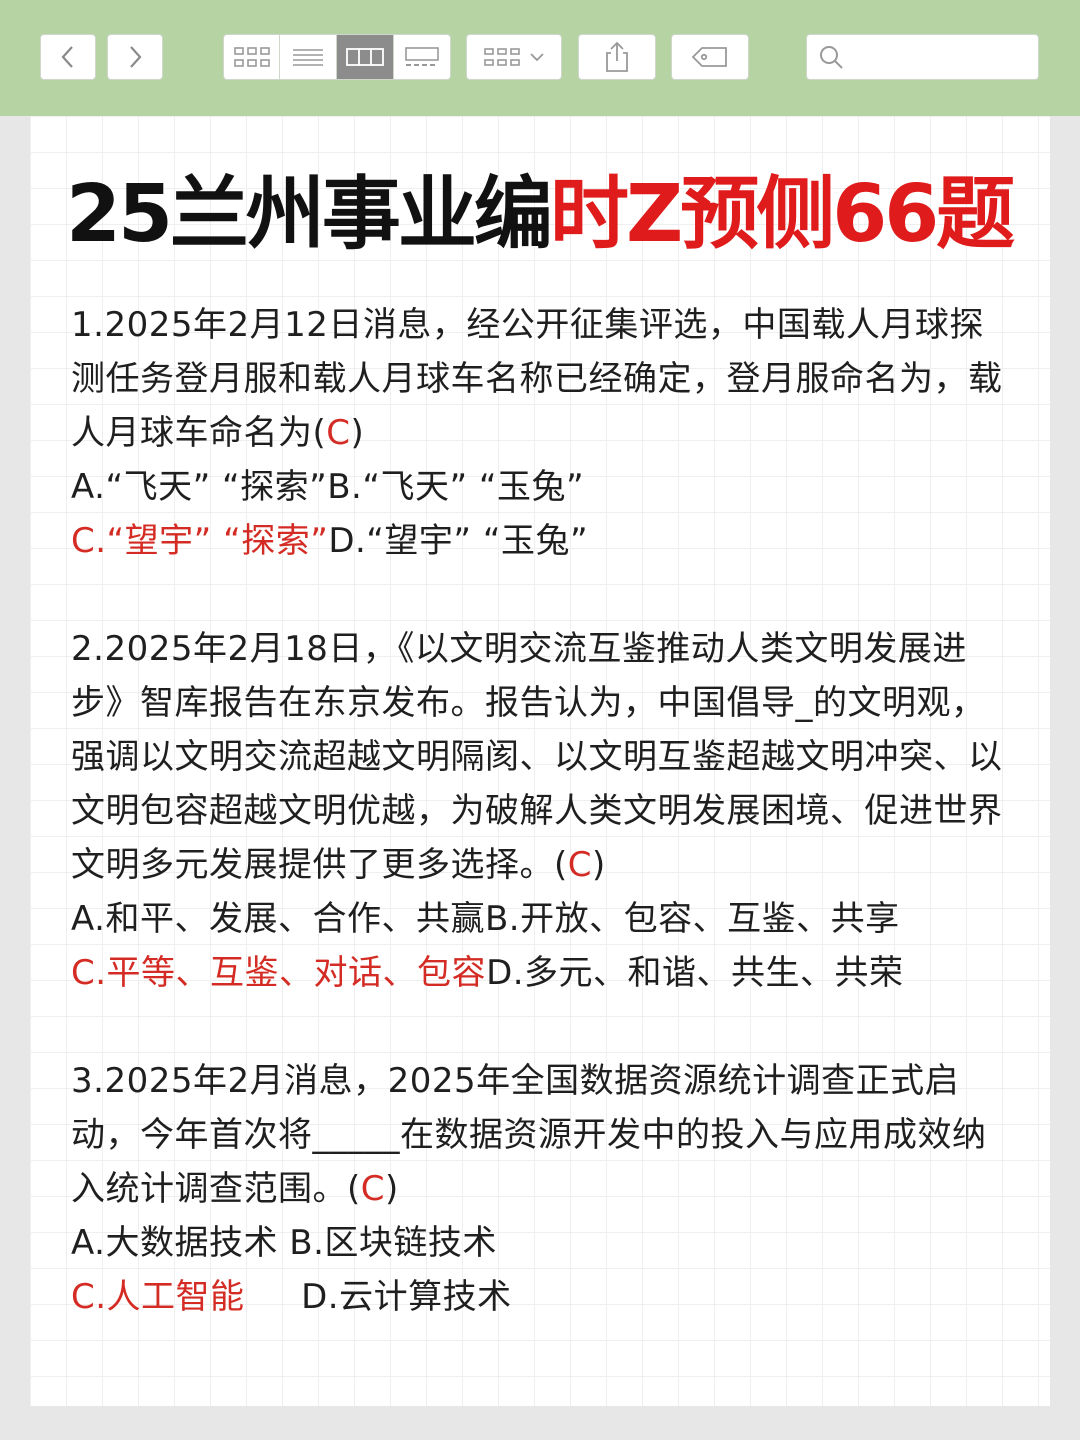 The width and height of the screenshot is (1080, 1440). What do you see at coordinates (692, 919) in the screenshot?
I see `option-b: B.开放、包容、互鉴、共享` at bounding box center [692, 919].